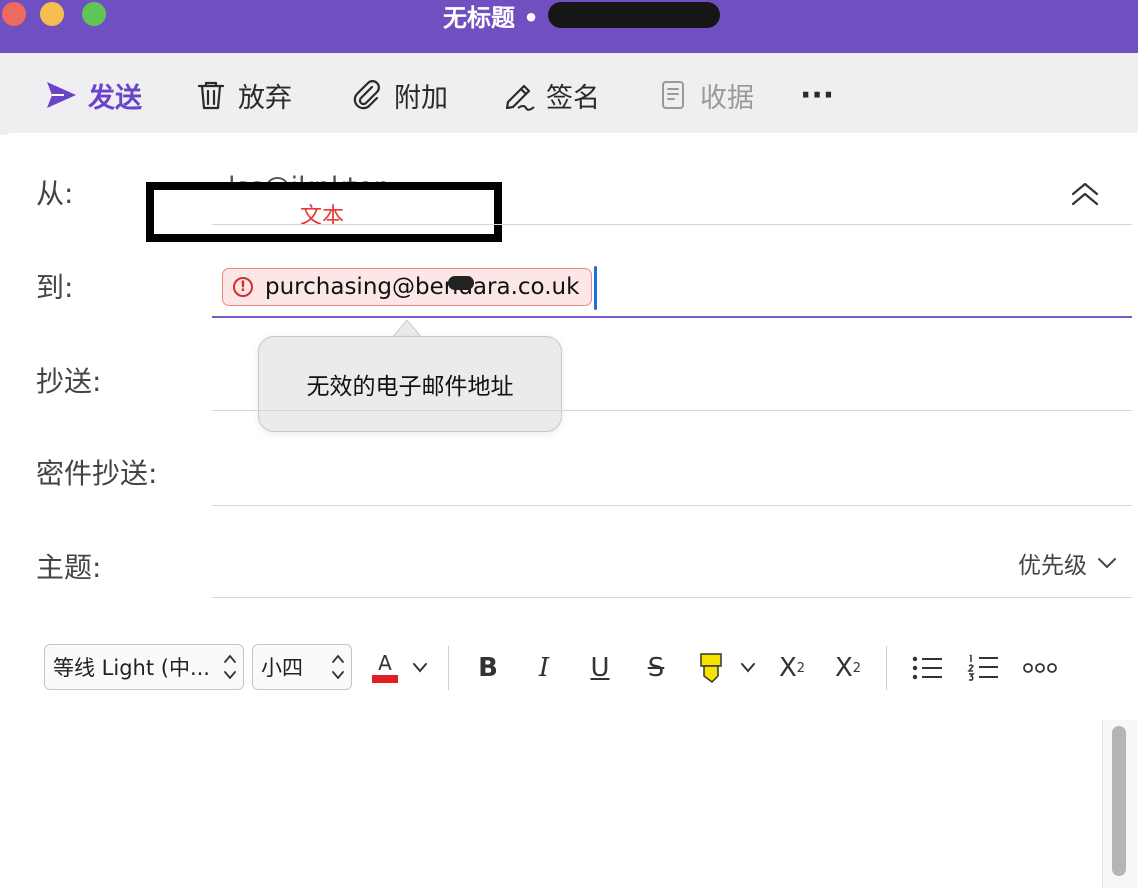 Image resolution: width=1138 pixels, height=888 pixels. Describe the element at coordinates (1085, 193) in the screenshot. I see `double-chevron-up-icon` at that location.